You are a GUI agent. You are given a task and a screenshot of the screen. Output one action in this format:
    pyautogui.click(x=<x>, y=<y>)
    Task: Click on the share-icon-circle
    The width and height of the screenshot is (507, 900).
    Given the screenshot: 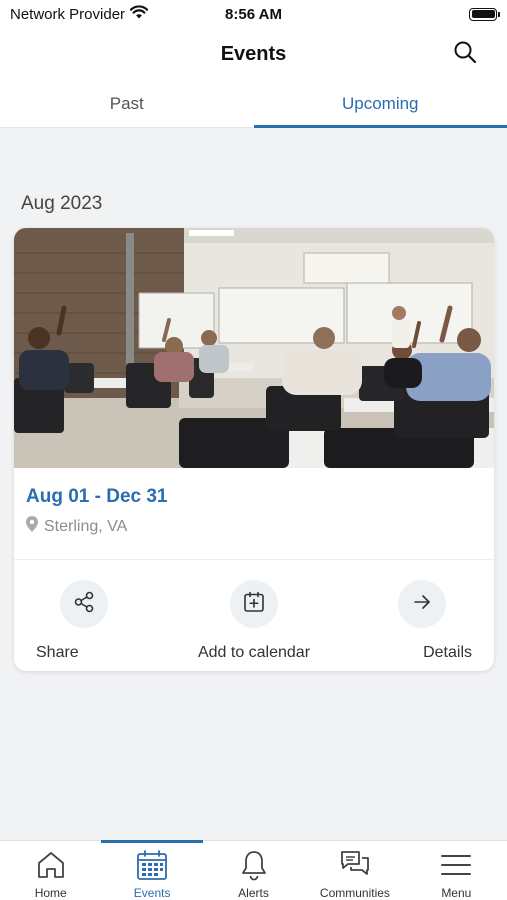 What is the action you would take?
    pyautogui.click(x=84, y=604)
    